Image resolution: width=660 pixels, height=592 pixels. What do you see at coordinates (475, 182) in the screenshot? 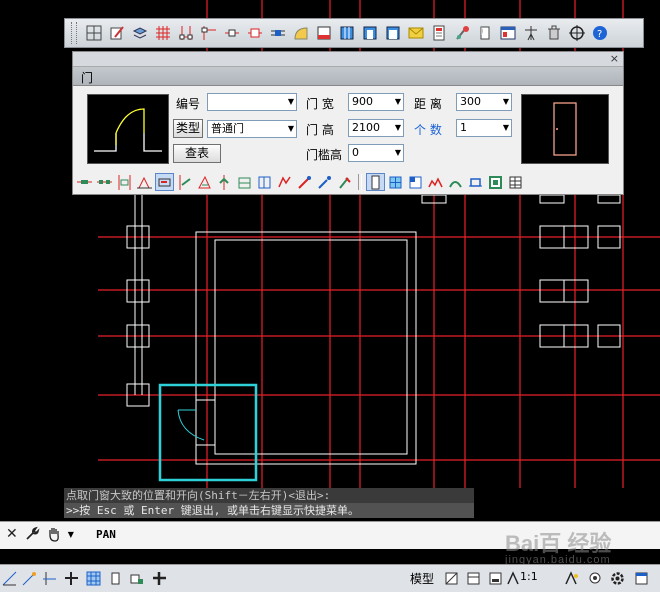
I see `frame-icon` at bounding box center [475, 182].